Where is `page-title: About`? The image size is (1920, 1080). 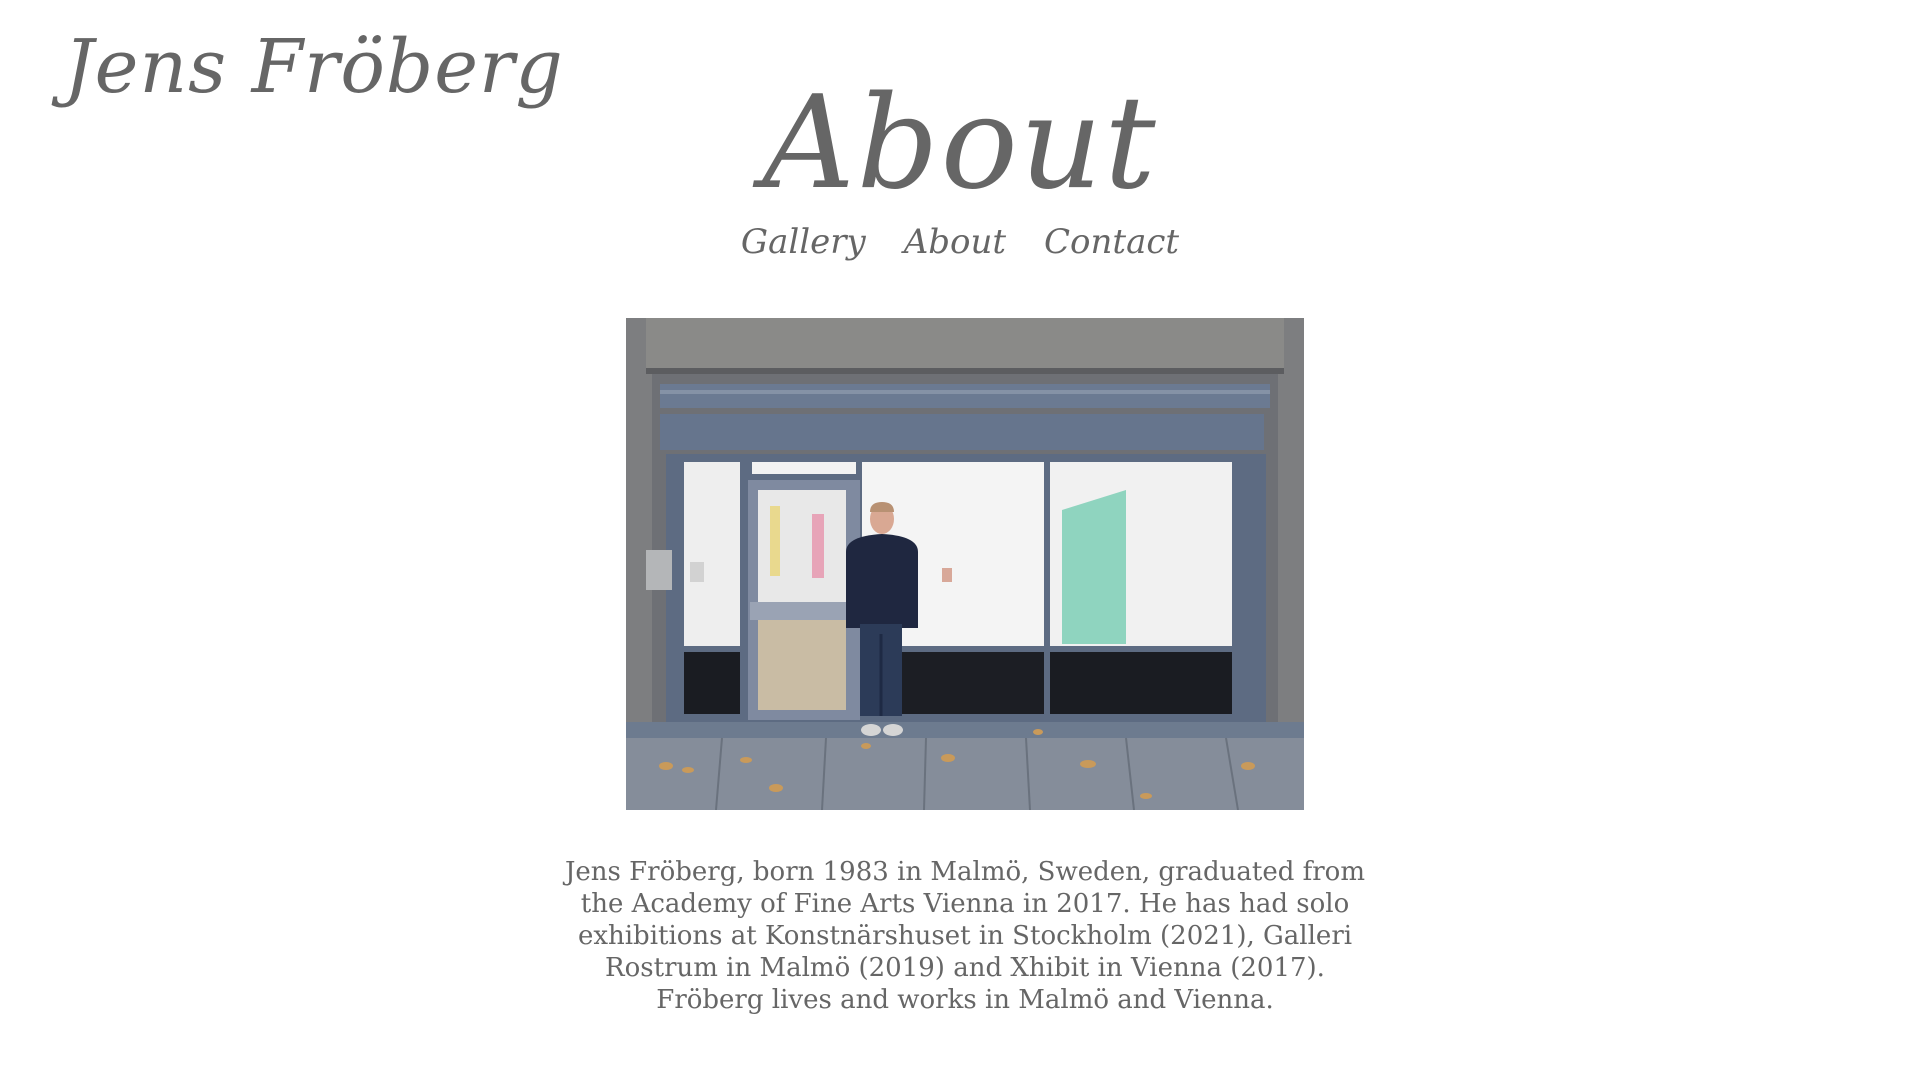 page-title: About is located at coordinates (960, 143).